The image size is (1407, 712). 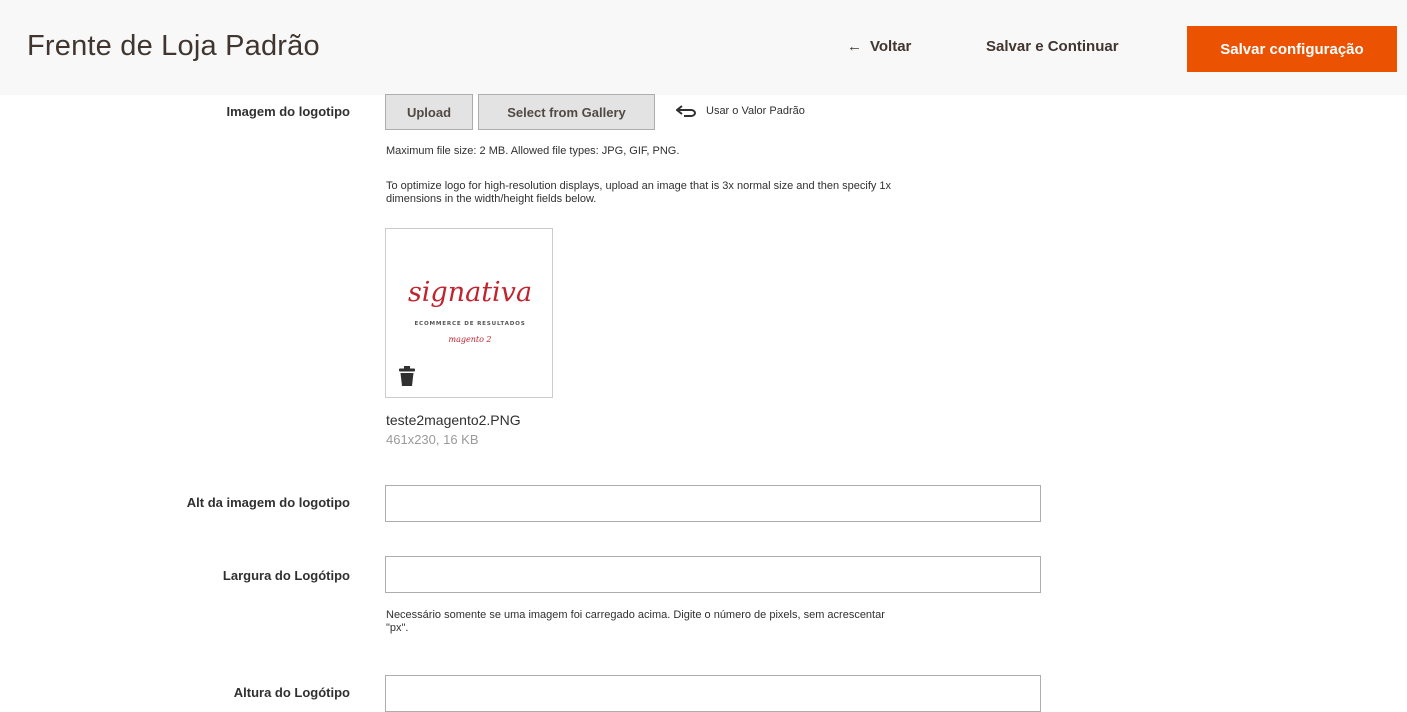 What do you see at coordinates (470, 292) in the screenshot?
I see `logo-word: signativa` at bounding box center [470, 292].